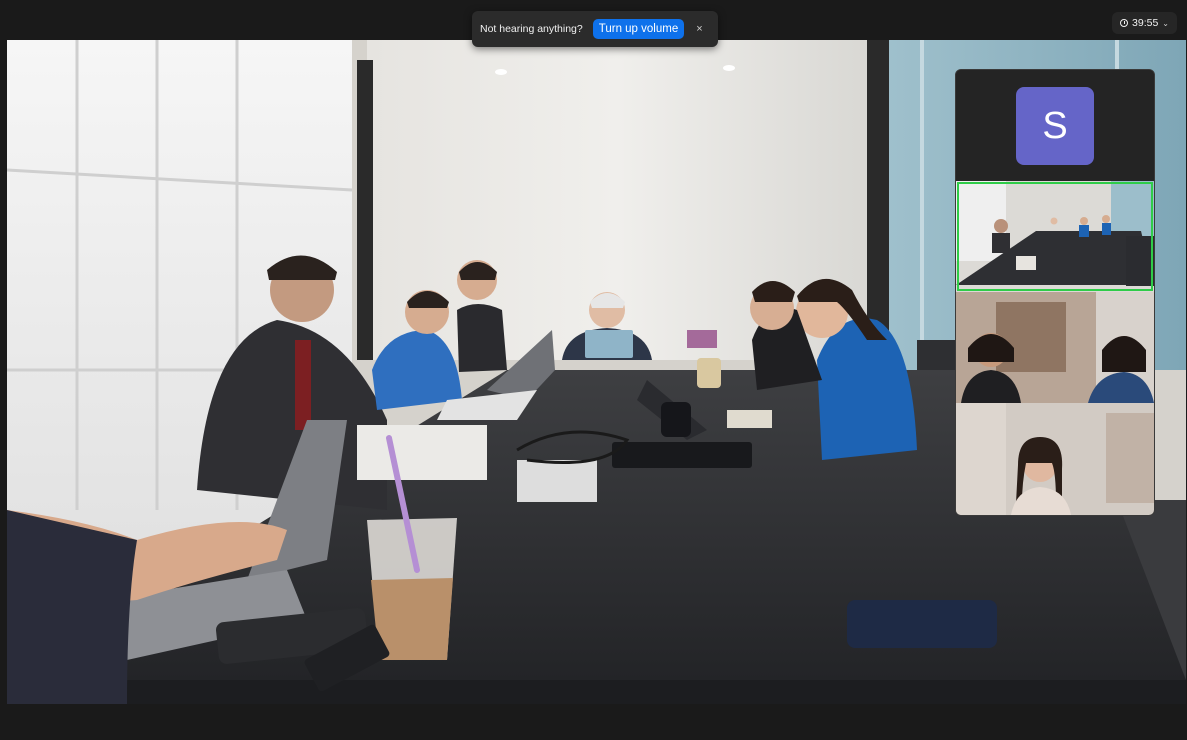 The height and width of the screenshot is (740, 1187). I want to click on chevron-down-icon: ⌄, so click(1165, 23).